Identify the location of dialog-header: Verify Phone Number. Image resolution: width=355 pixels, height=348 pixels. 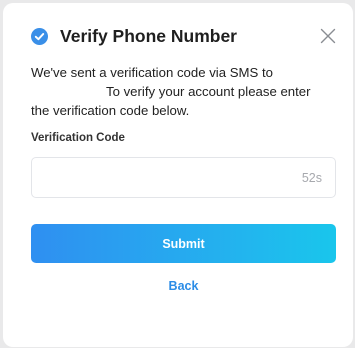
(185, 36).